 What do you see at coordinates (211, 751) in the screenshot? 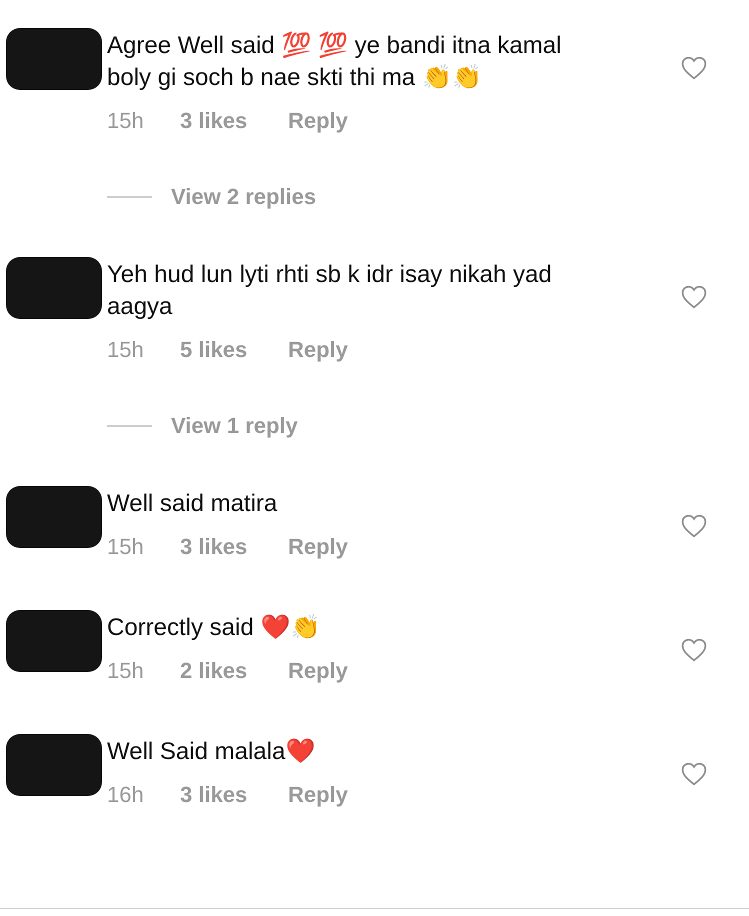
I see `comment-text: Well Said malala❤` at bounding box center [211, 751].